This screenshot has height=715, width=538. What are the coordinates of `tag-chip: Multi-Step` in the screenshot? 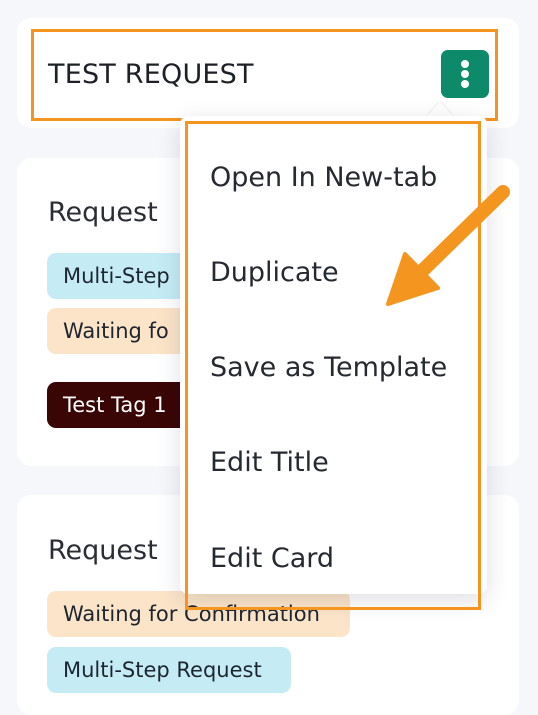 It's located at (122, 276).